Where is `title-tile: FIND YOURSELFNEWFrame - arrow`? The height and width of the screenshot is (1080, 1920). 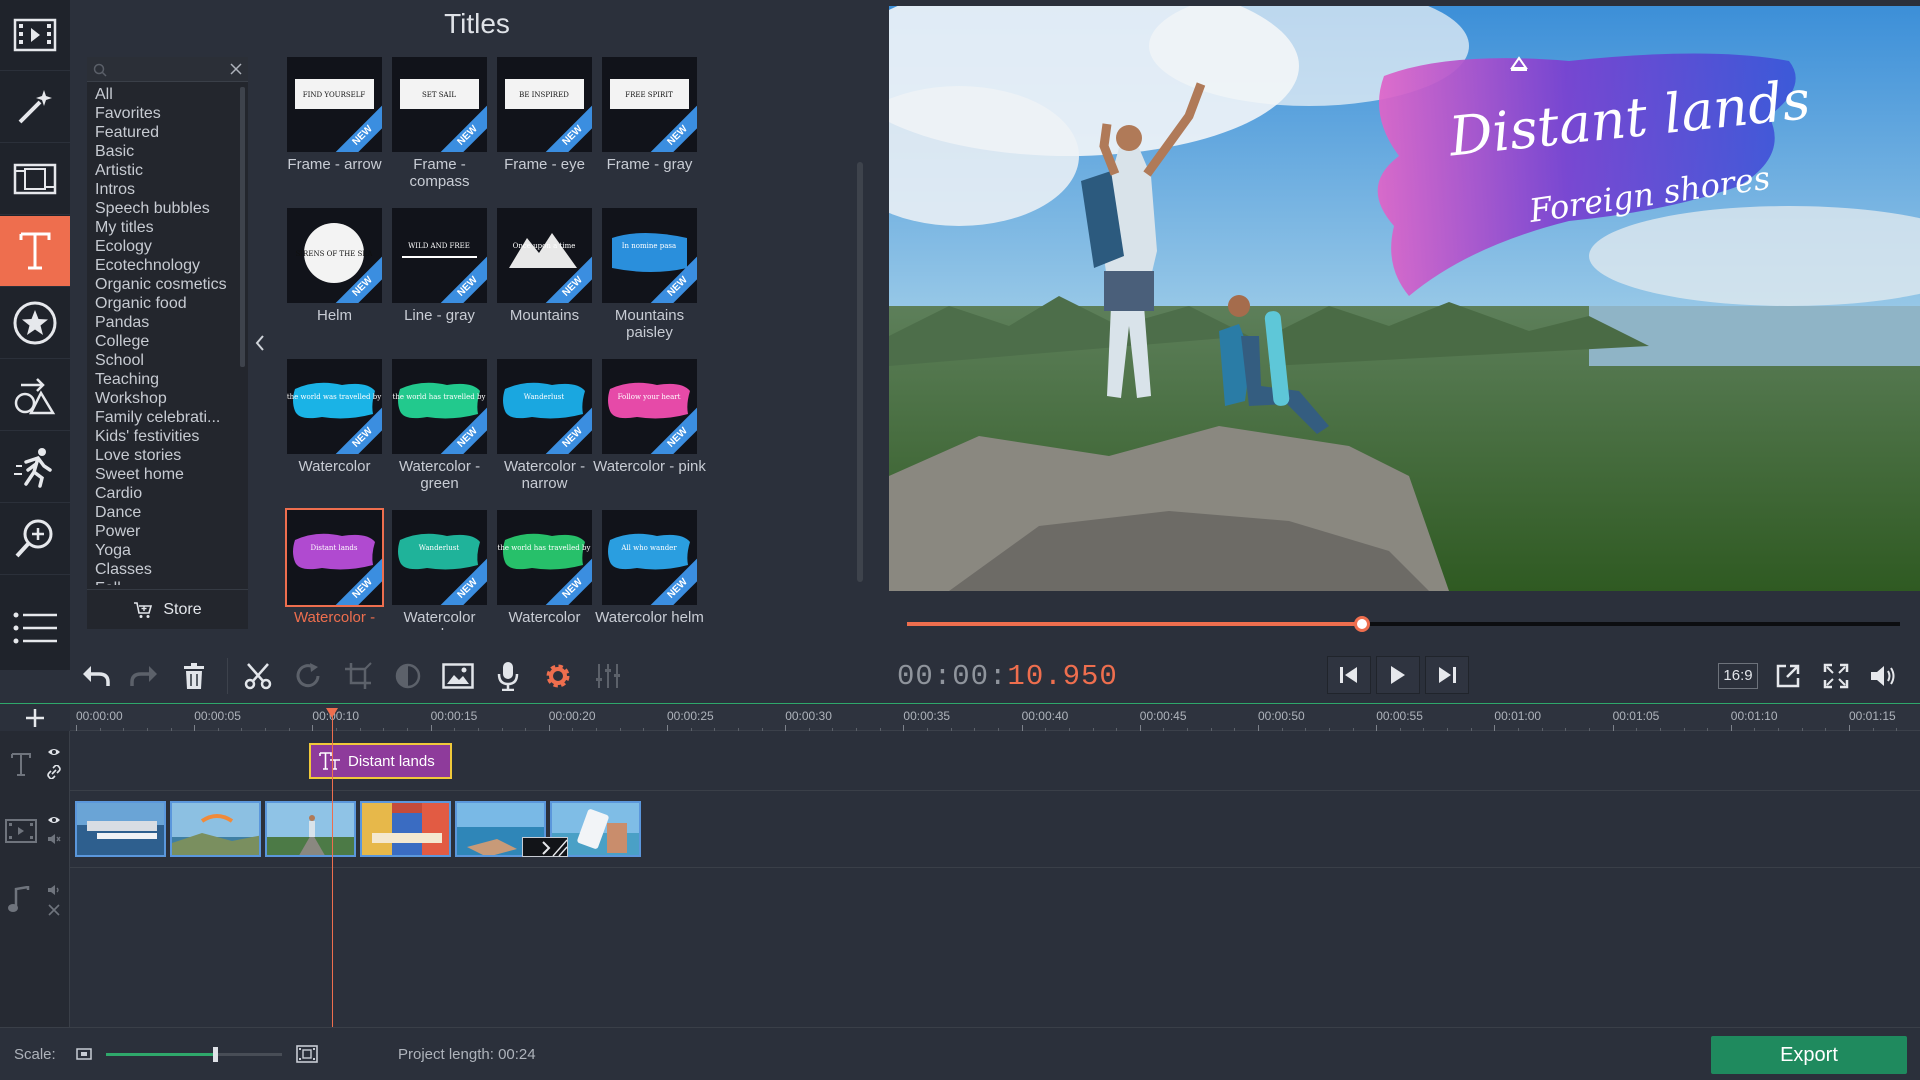 title-tile: FIND YOURSELFNEWFrame - arrow is located at coordinates (334, 132).